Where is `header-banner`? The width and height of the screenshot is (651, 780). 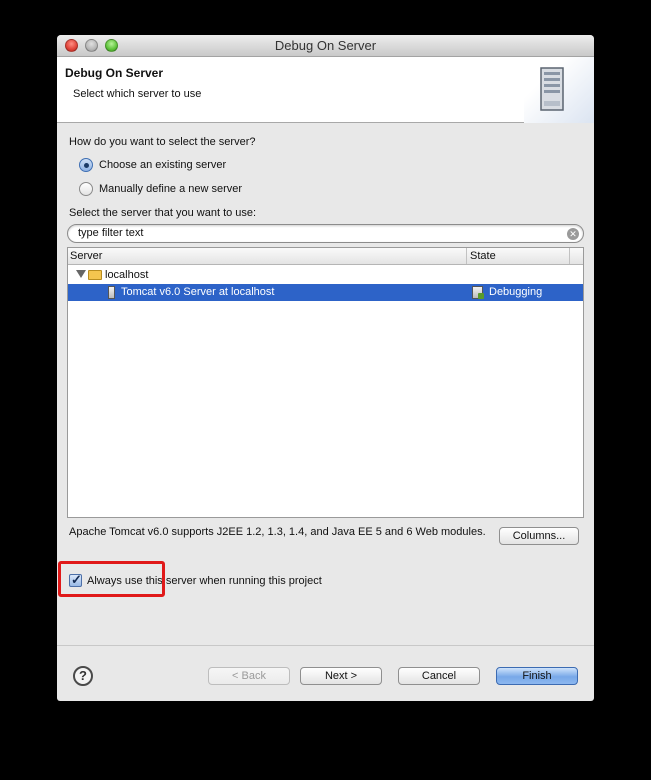 header-banner is located at coordinates (559, 90).